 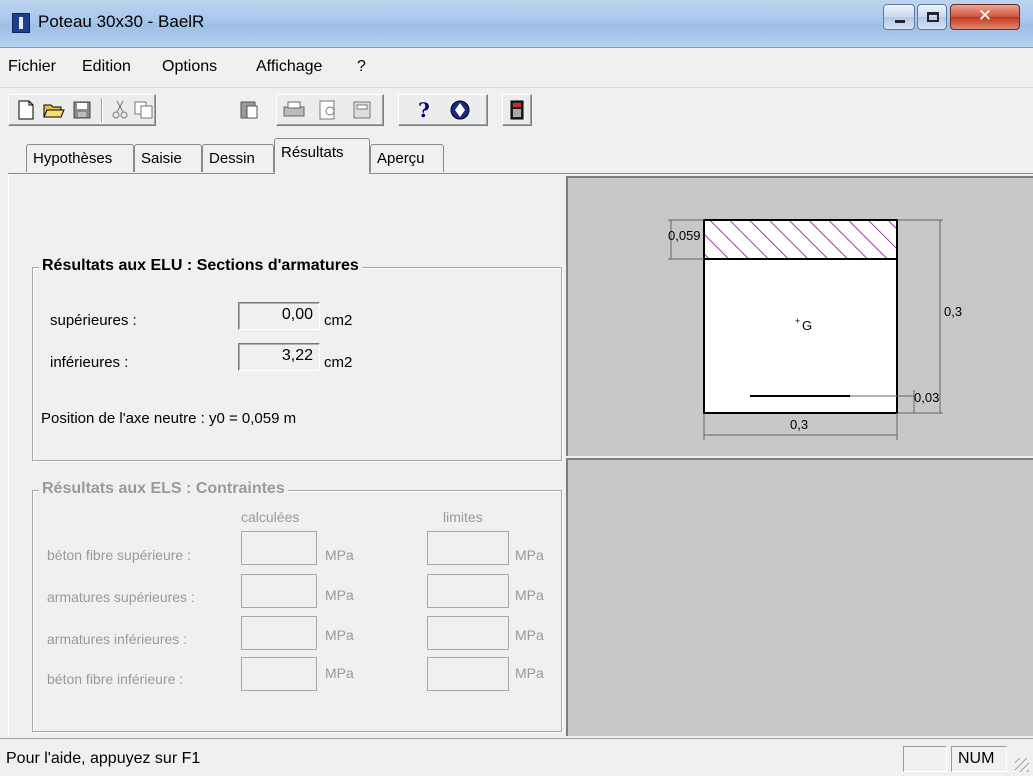 I want to click on compression-zone-hatch, so click(x=800, y=240).